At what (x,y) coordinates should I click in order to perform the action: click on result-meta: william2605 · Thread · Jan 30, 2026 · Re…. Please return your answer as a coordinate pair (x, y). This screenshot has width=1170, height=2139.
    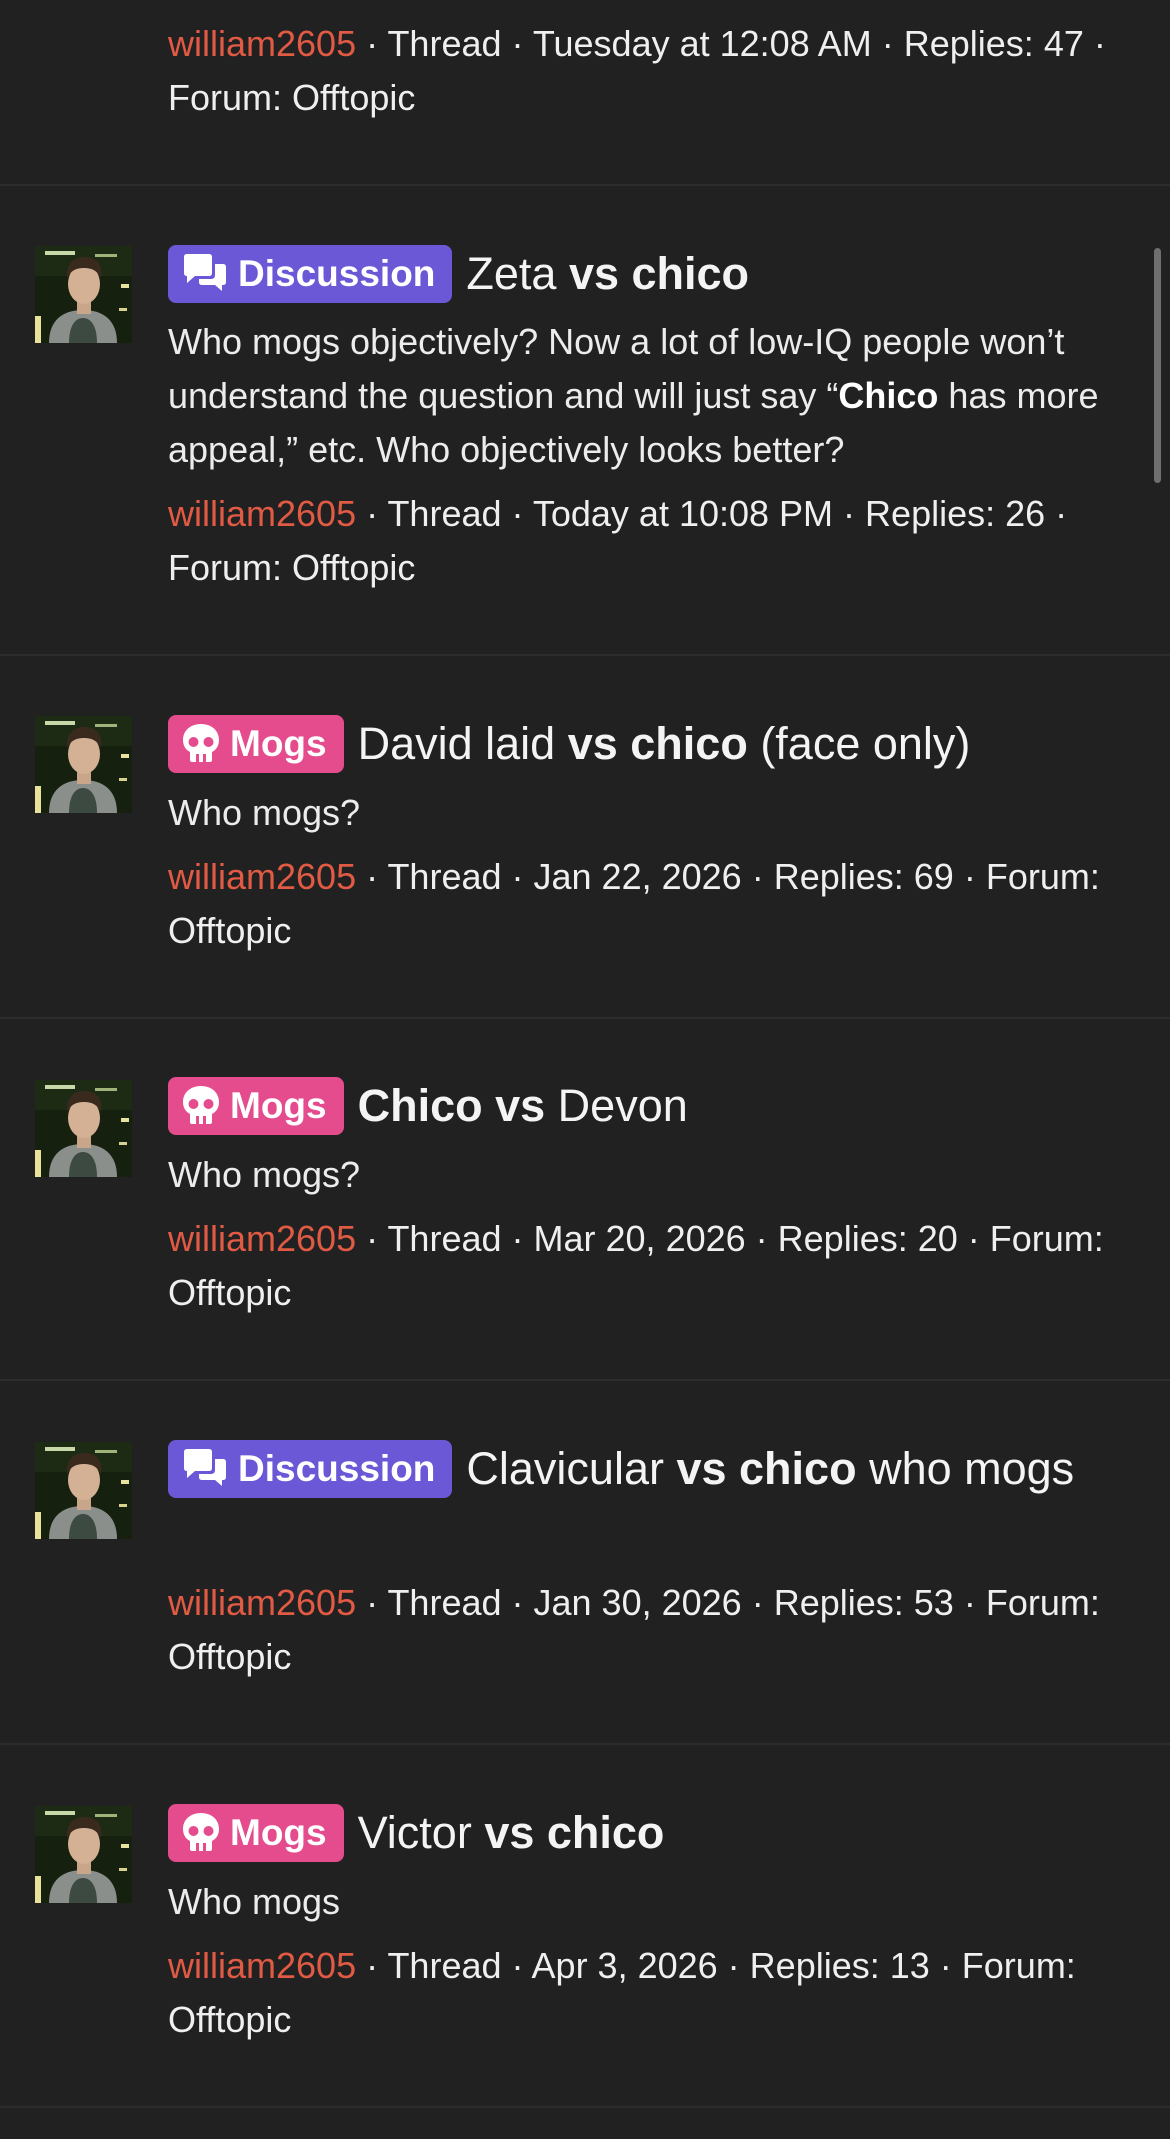
    Looking at the image, I should click on (634, 1629).